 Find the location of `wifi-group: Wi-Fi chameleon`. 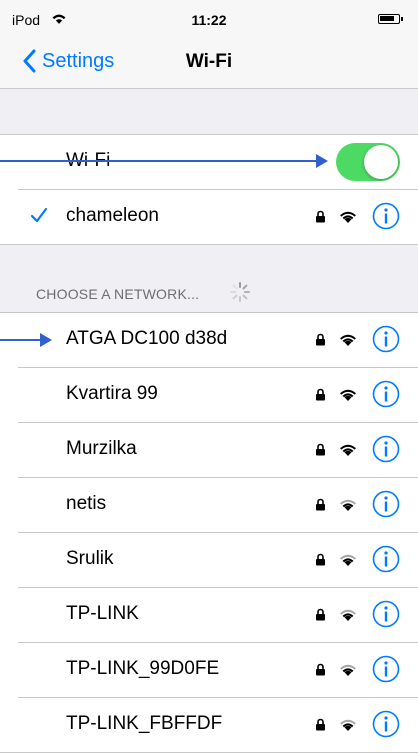

wifi-group: Wi-Fi chameleon is located at coordinates (209, 189).